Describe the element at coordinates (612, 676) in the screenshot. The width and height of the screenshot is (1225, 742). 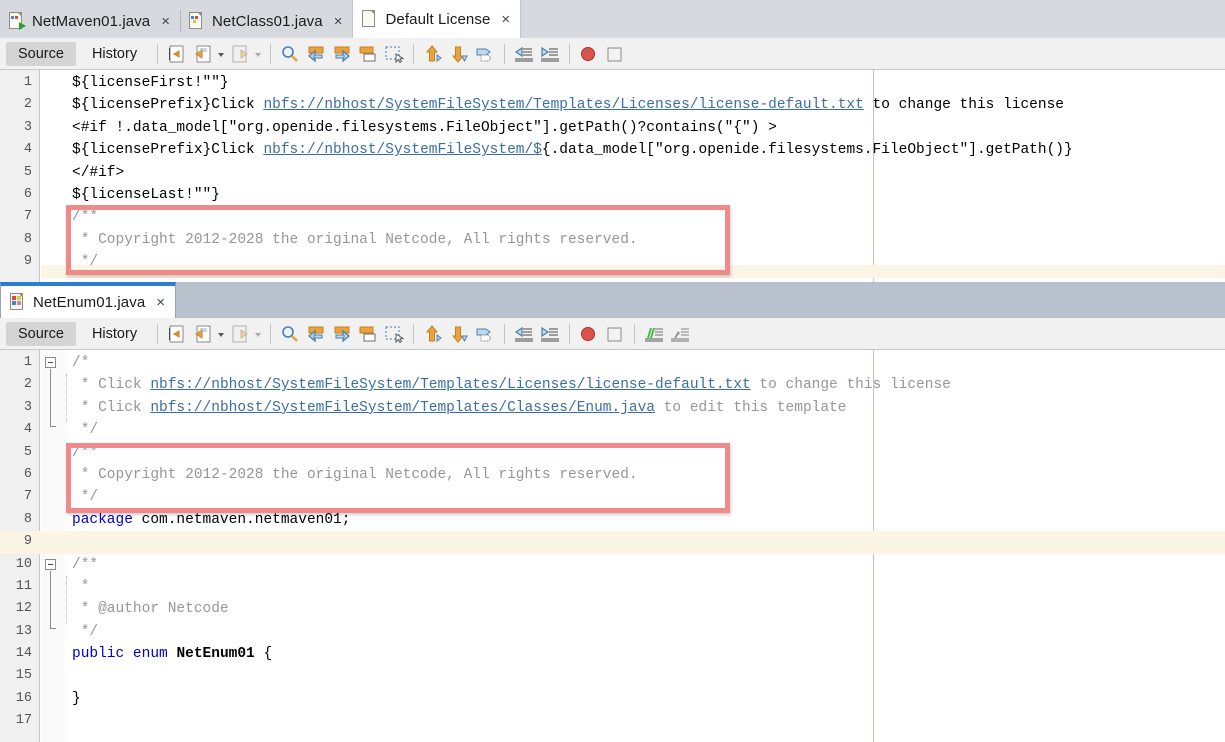
I see `code-line: 15` at that location.